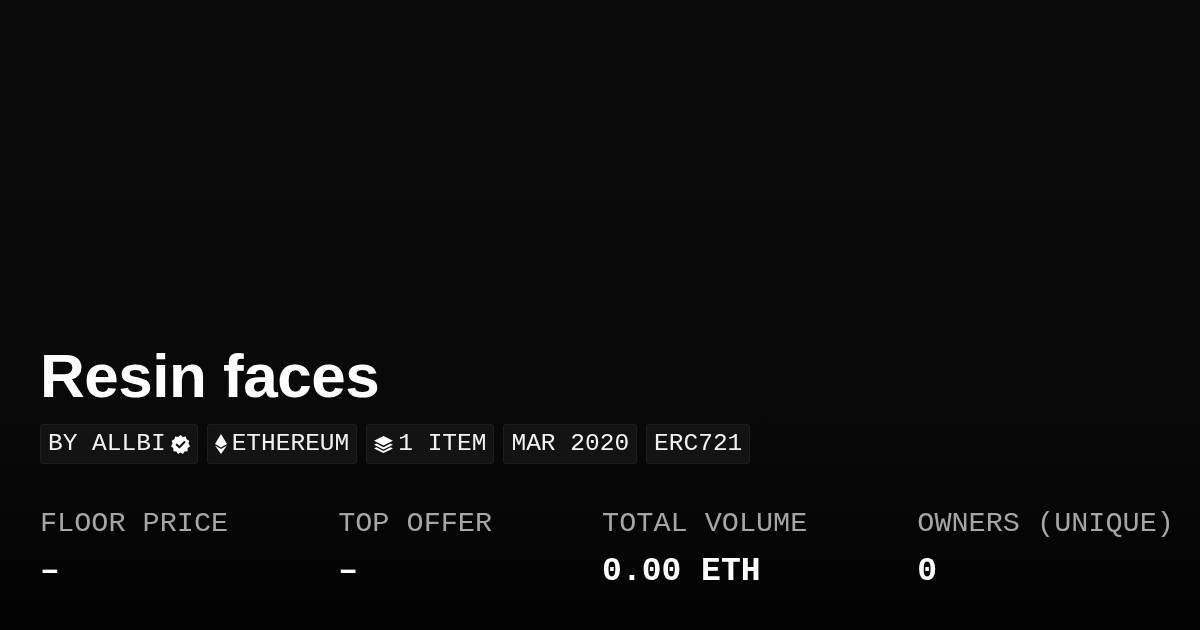  Describe the element at coordinates (290, 444) in the screenshot. I see `tag-label: ETHEREUM` at that location.